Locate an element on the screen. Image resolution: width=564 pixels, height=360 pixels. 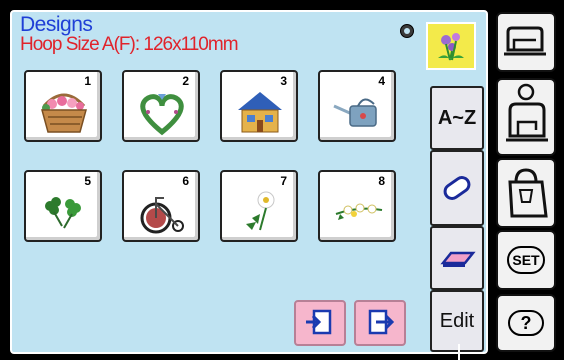
daisy-icon is located at coordinates (260, 211).